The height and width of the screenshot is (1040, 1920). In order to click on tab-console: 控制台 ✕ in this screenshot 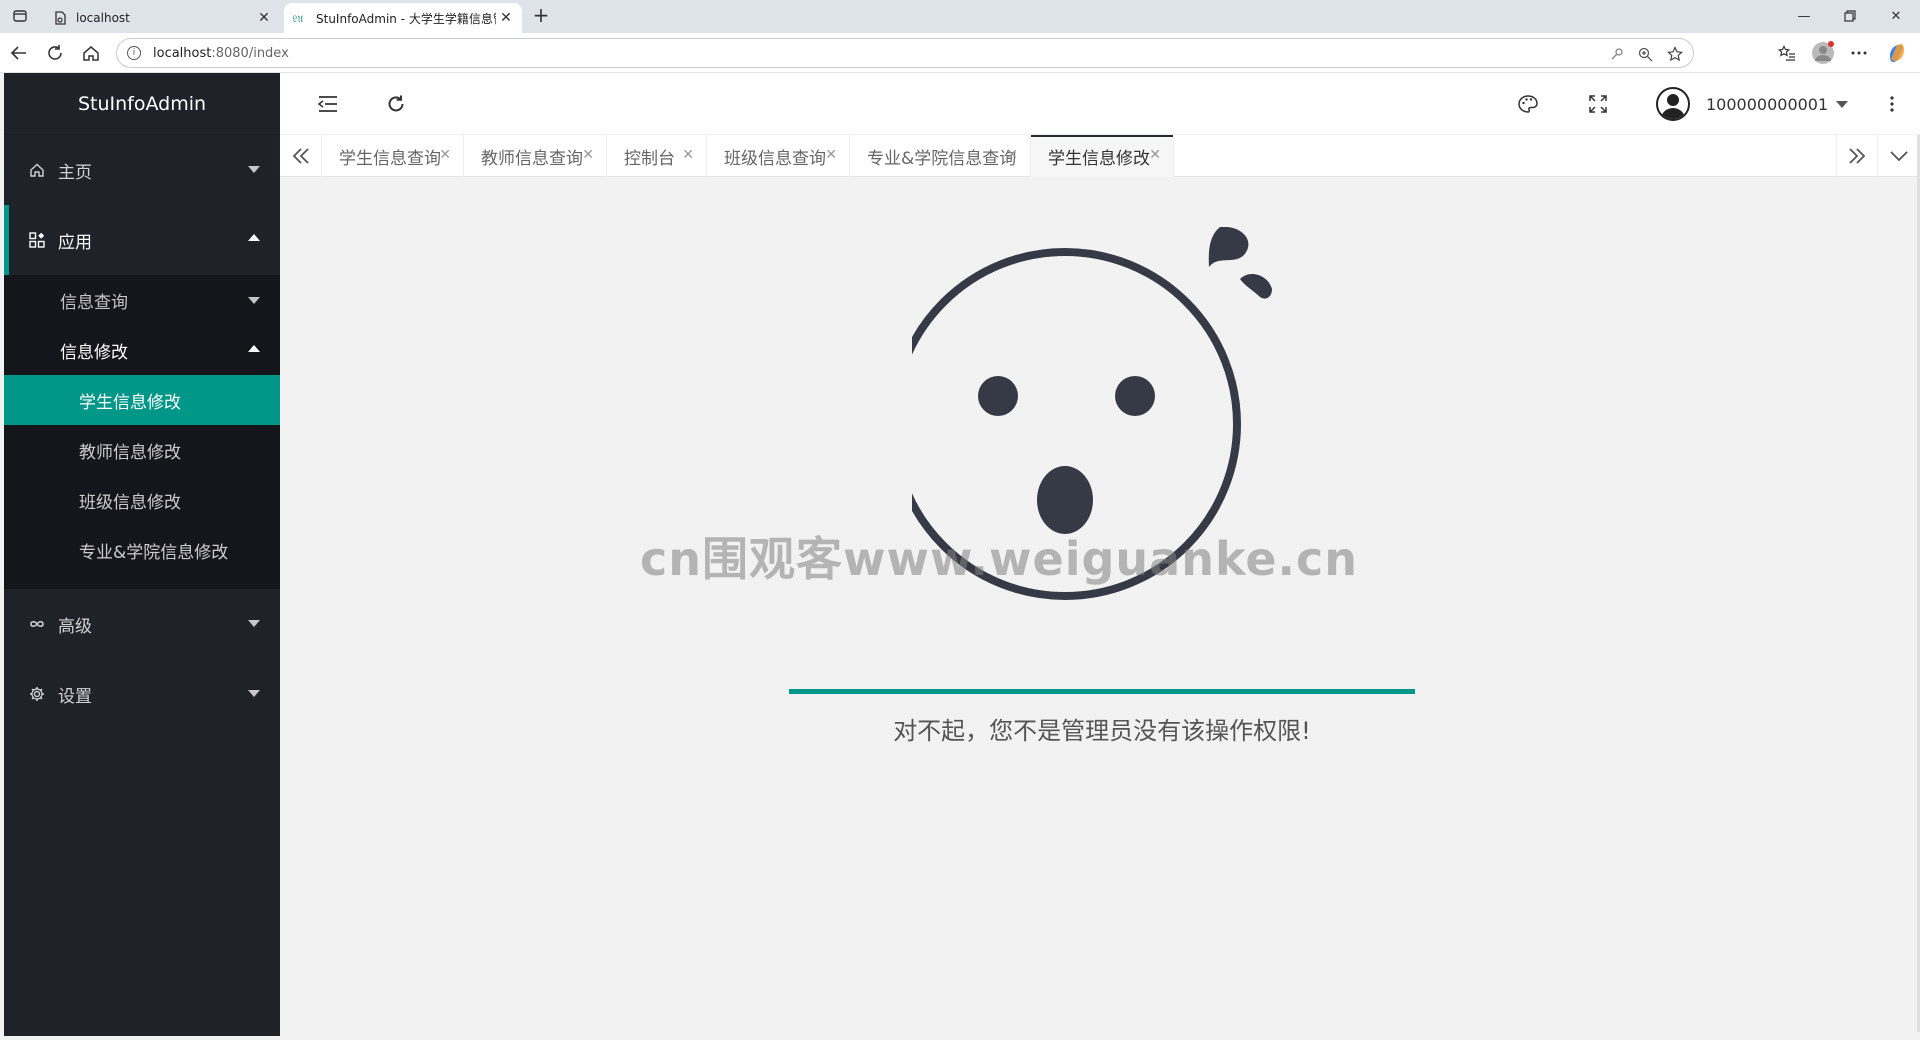, I will do `click(657, 156)`.